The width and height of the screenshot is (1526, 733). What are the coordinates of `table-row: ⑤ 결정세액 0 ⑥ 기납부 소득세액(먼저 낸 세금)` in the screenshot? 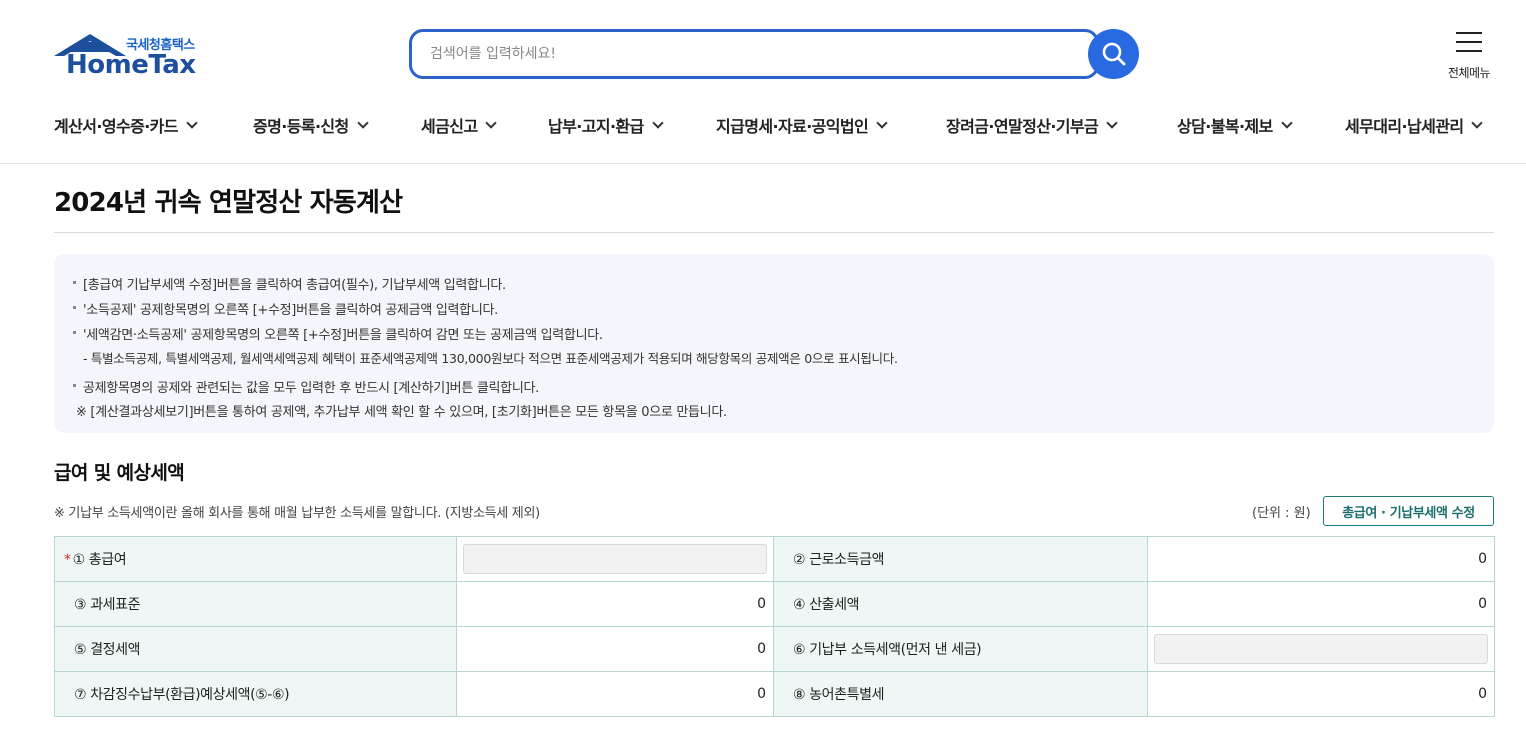 It's located at (774, 649).